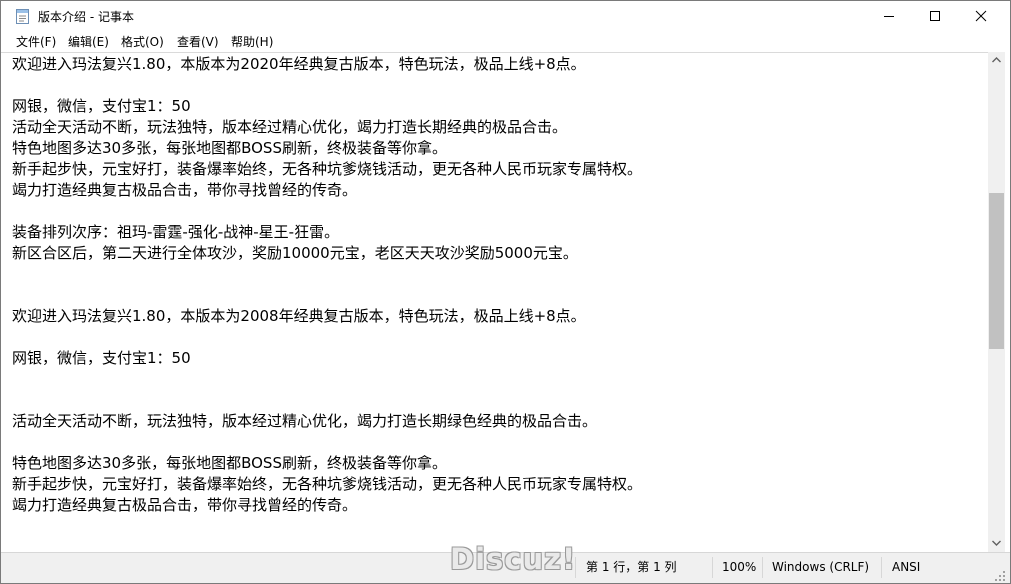 The height and width of the screenshot is (584, 1011). I want to click on encoding: ANSI, so click(906, 567).